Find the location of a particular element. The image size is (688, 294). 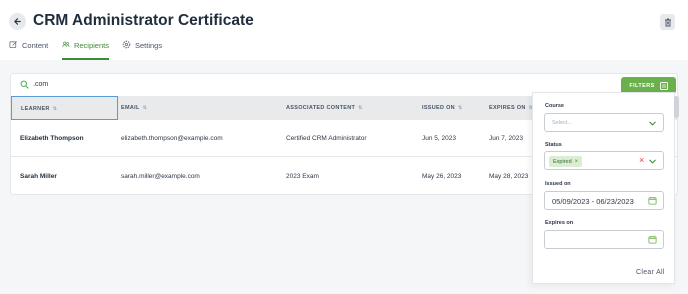

tab-settings: Settings is located at coordinates (142, 50).